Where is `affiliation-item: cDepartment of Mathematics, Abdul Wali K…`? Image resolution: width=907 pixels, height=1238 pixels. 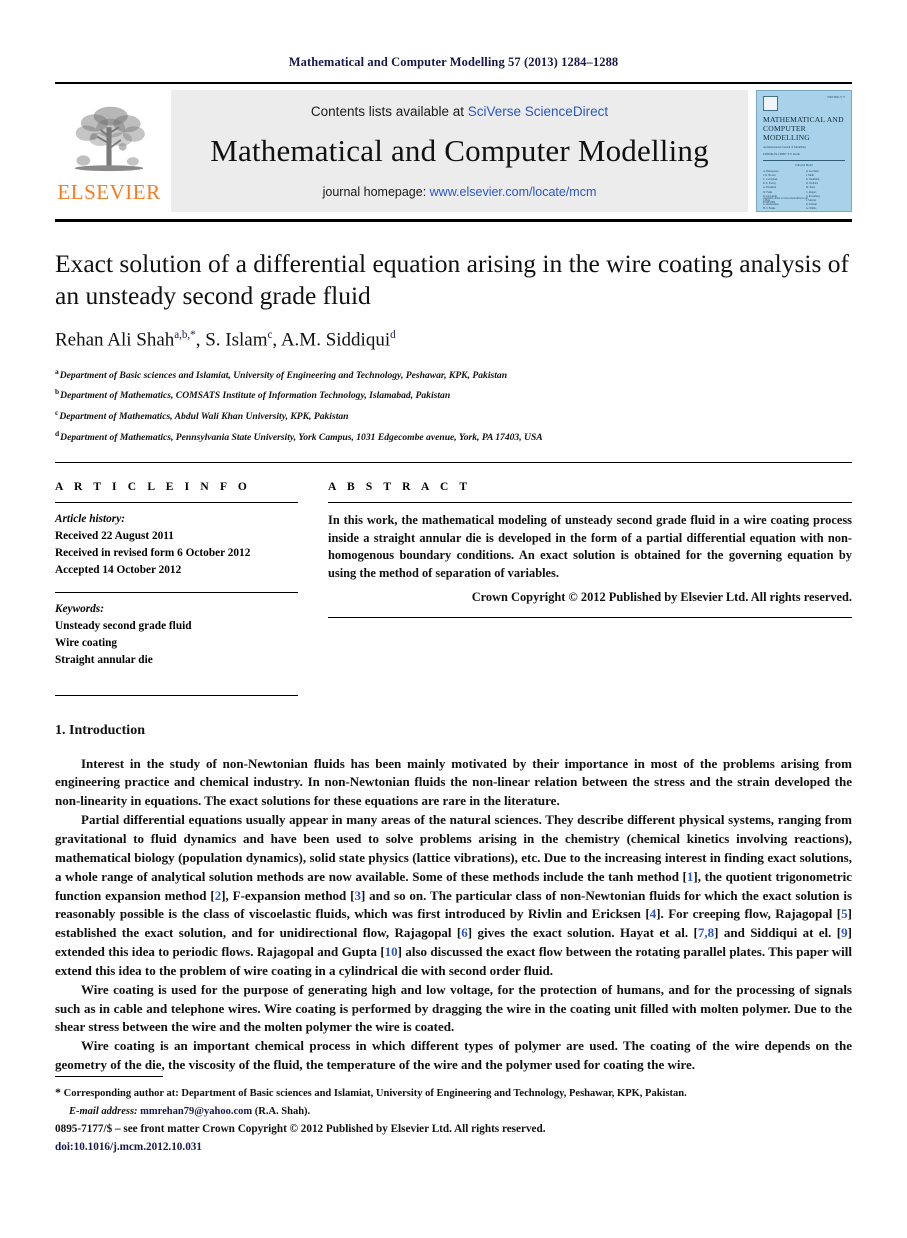
affiliation-item: cDepartment of Mathematics, Abdul Wali K… is located at coordinates (453, 416).